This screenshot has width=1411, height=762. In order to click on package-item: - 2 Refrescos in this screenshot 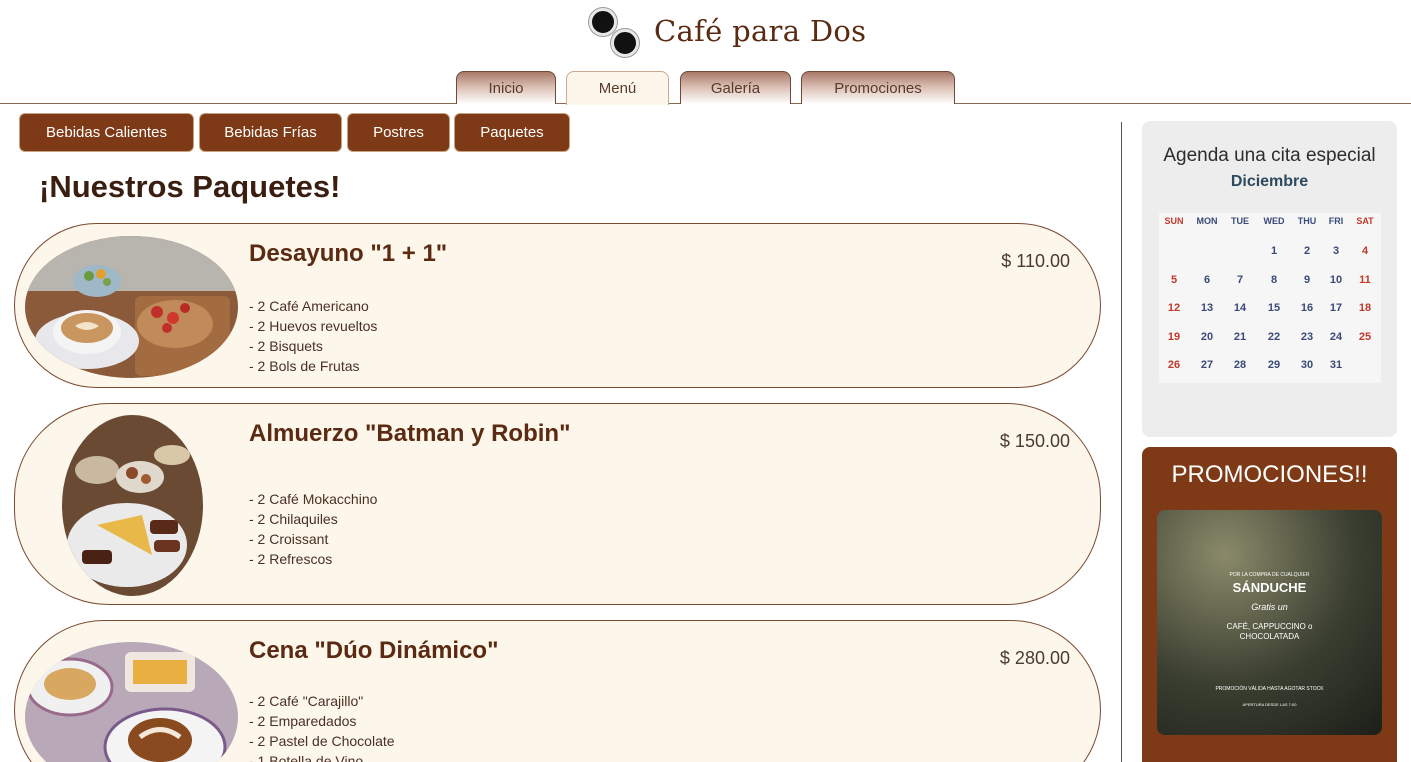, I will do `click(291, 559)`.